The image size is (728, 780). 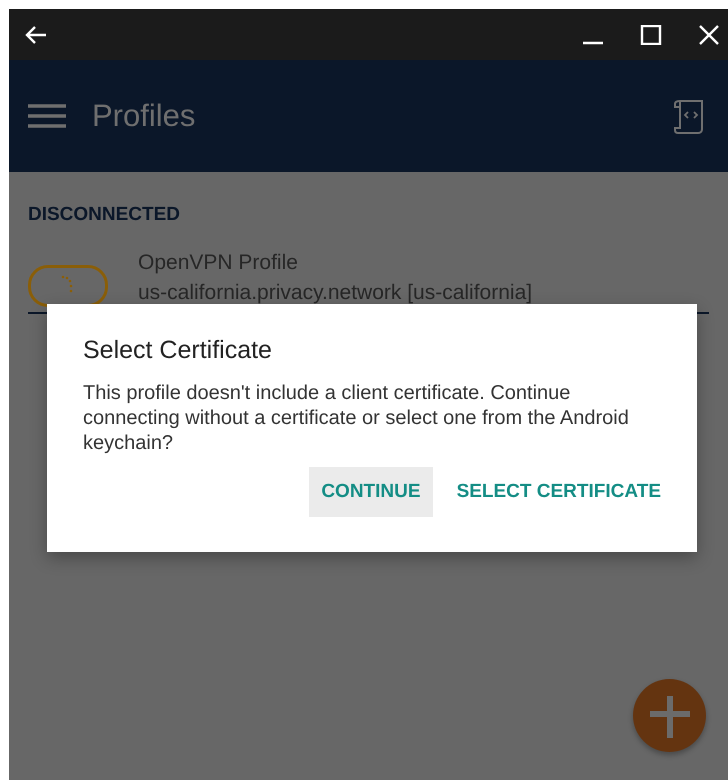 What do you see at coordinates (105, 215) in the screenshot?
I see `section-heading: DISCONNECTED` at bounding box center [105, 215].